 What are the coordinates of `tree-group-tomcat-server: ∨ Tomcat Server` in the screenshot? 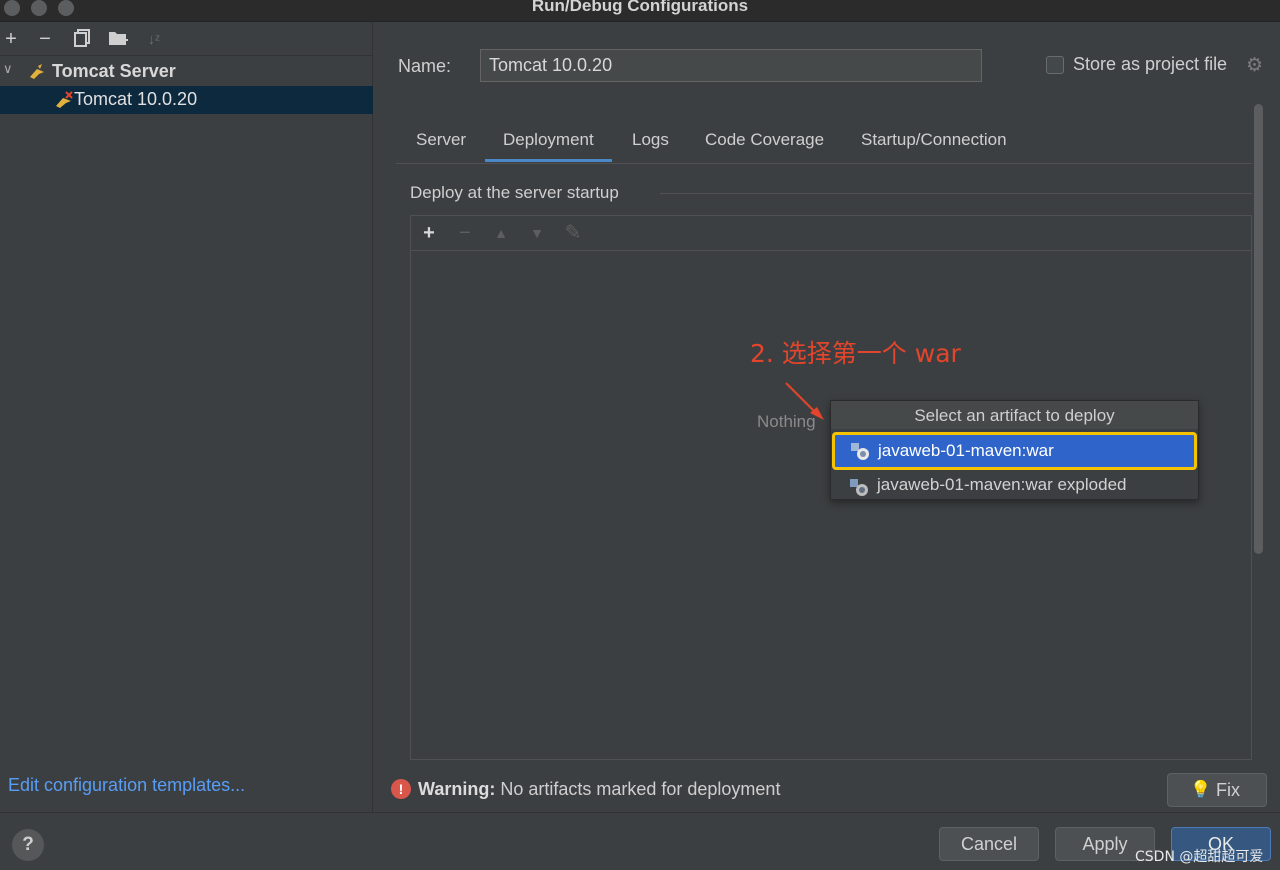 It's located at (186, 72).